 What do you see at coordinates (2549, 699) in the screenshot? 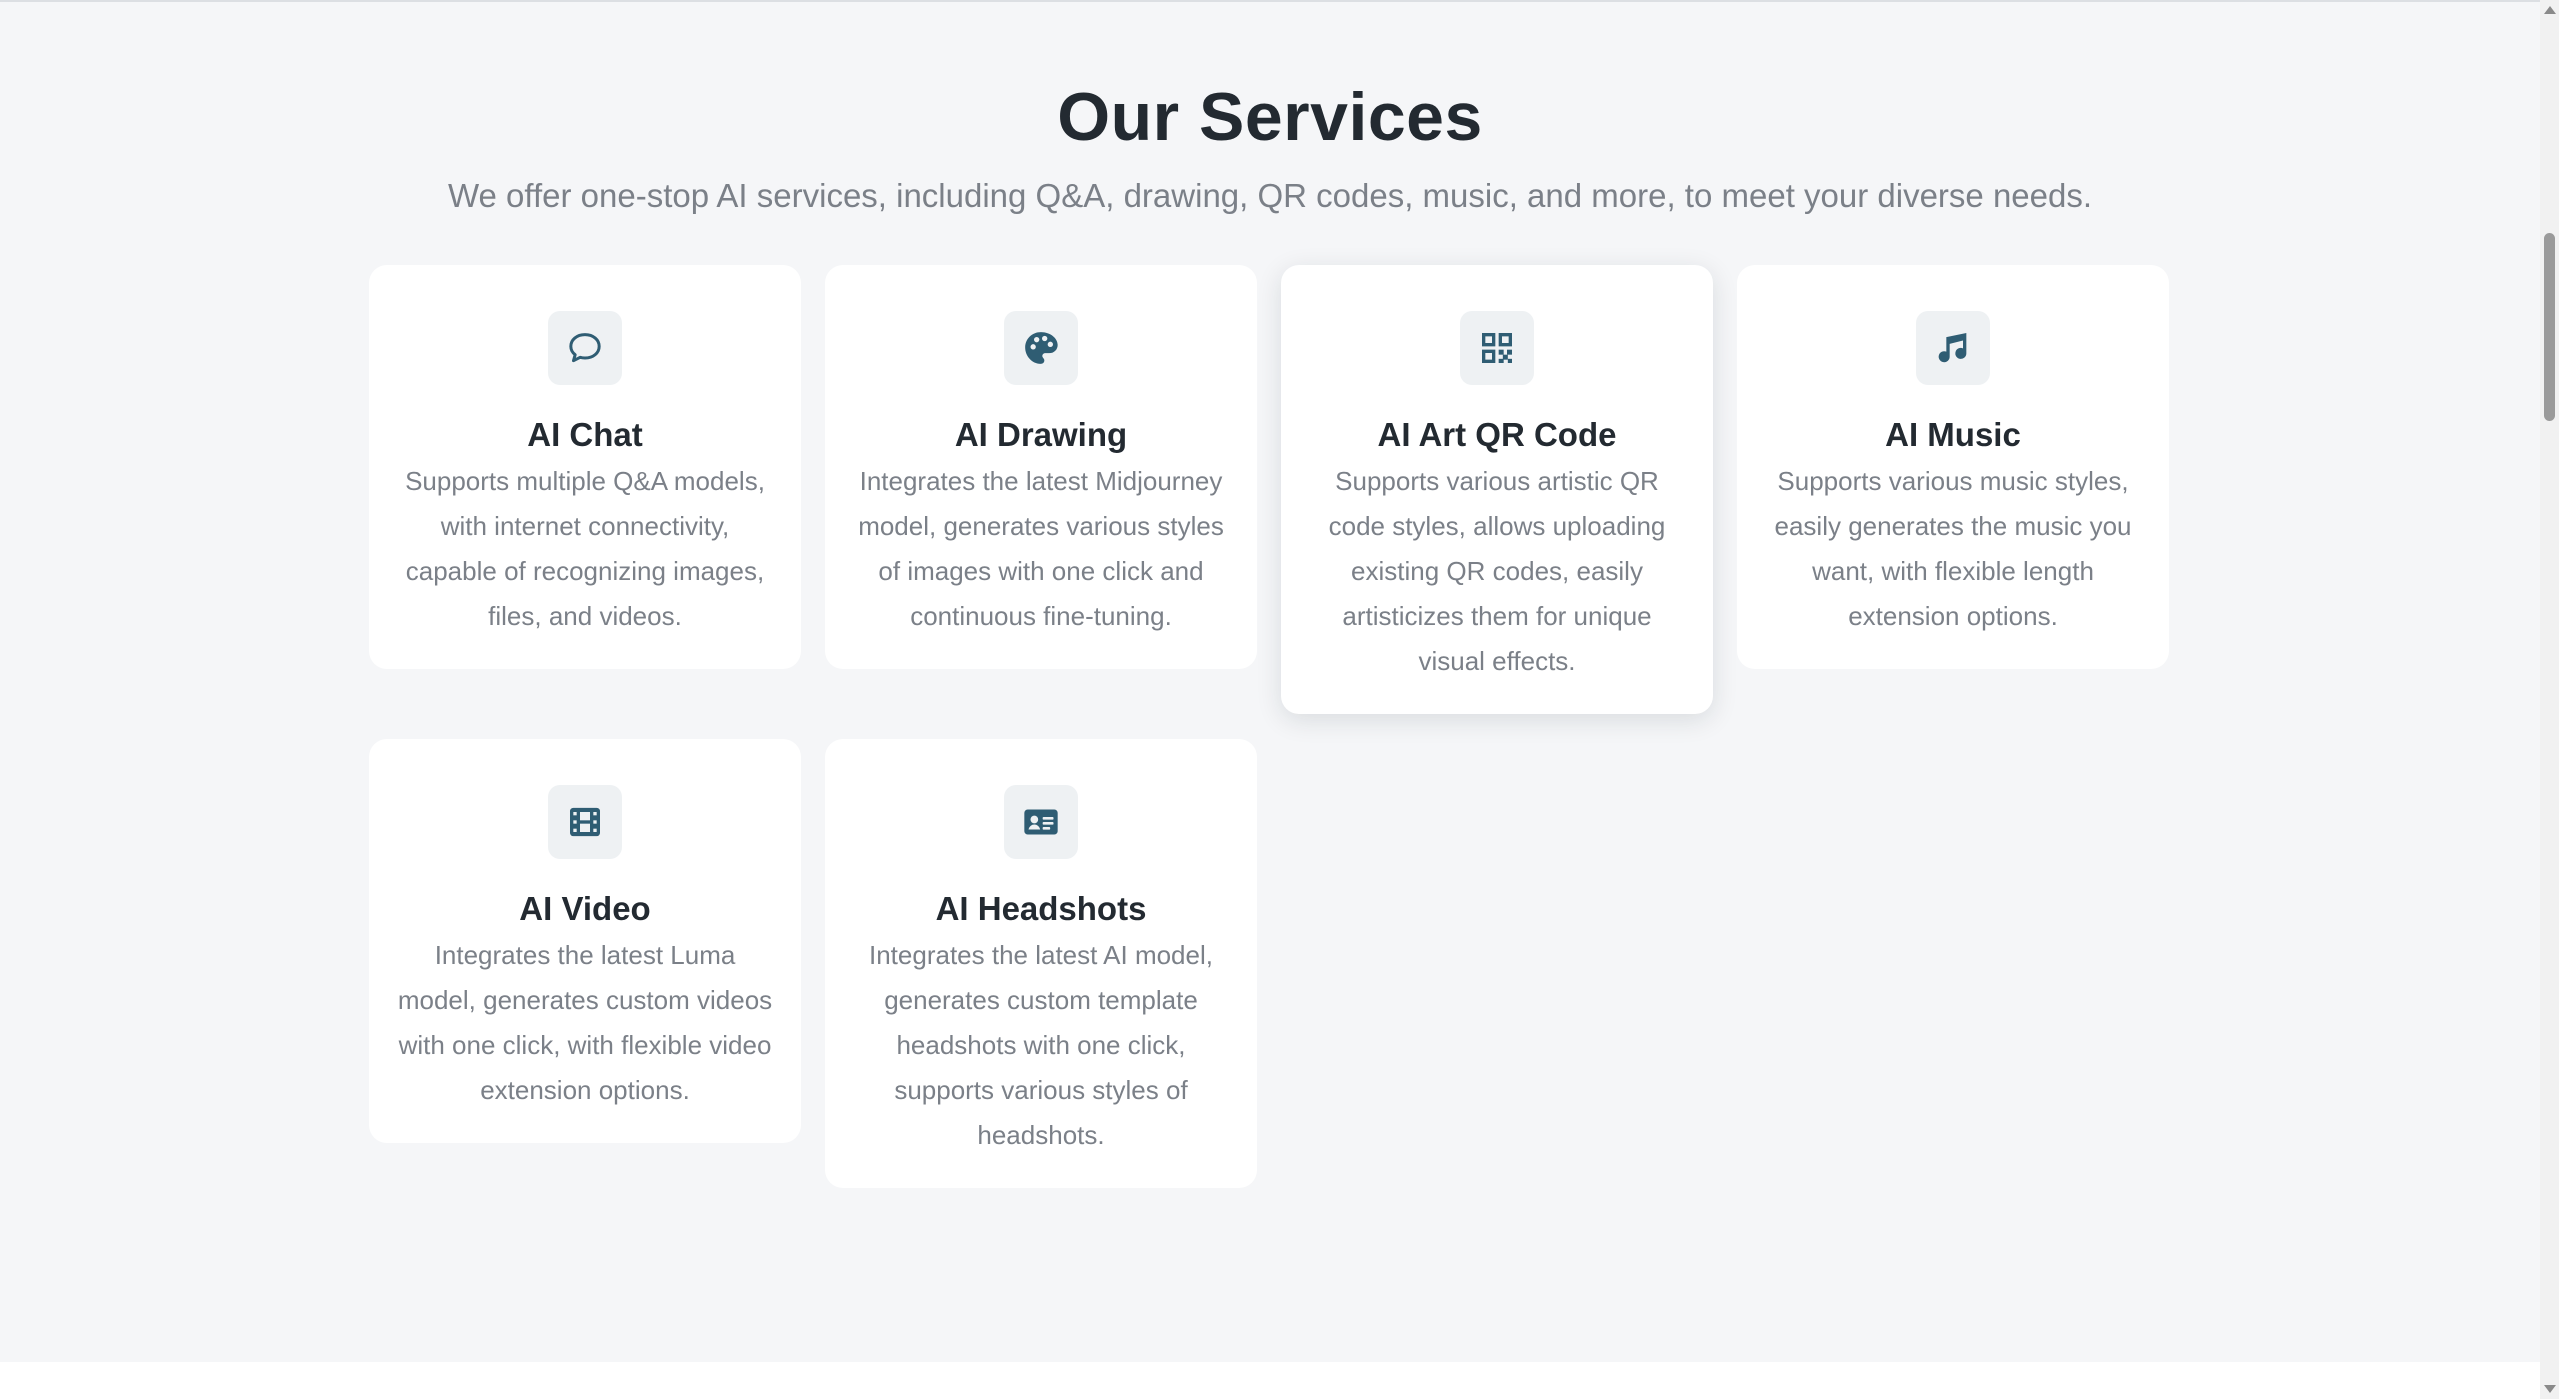
I see `vertical-scrollbar` at bounding box center [2549, 699].